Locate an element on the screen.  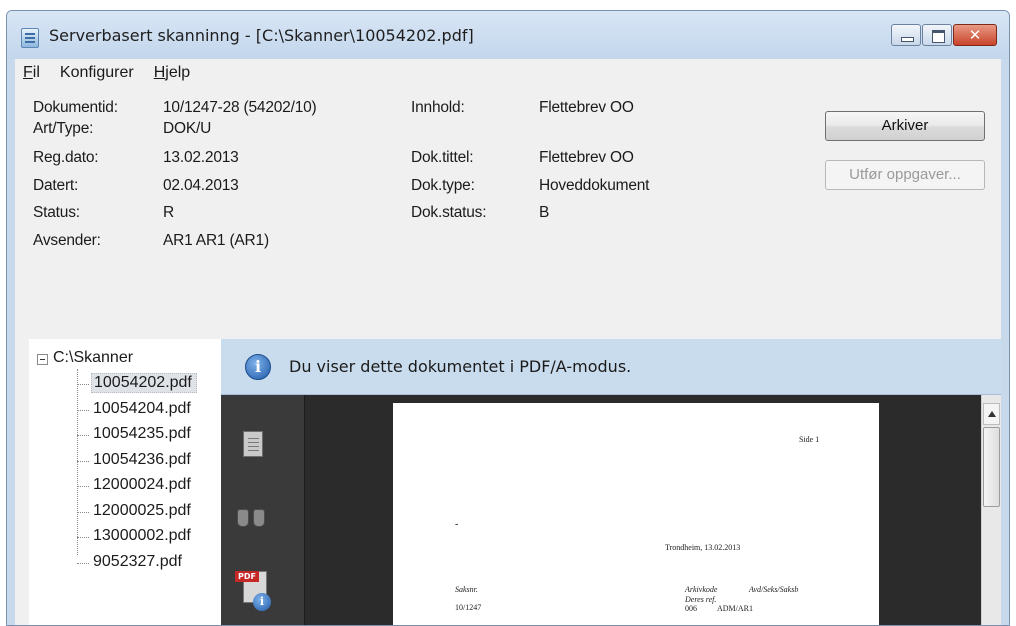
info-message: Du viser dette dokumentet i PDF/A-modus. is located at coordinates (460, 366).